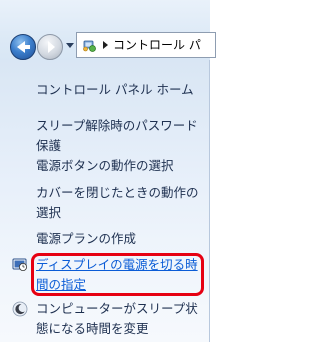 The width and height of the screenshot is (320, 342). What do you see at coordinates (50, 47) in the screenshot?
I see `forward-button-icon` at bounding box center [50, 47].